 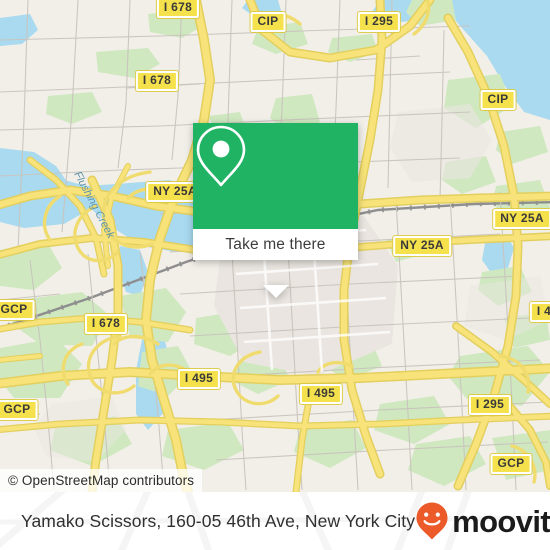 What do you see at coordinates (501, 521) in the screenshot?
I see `moovit-wordmark: moovit` at bounding box center [501, 521].